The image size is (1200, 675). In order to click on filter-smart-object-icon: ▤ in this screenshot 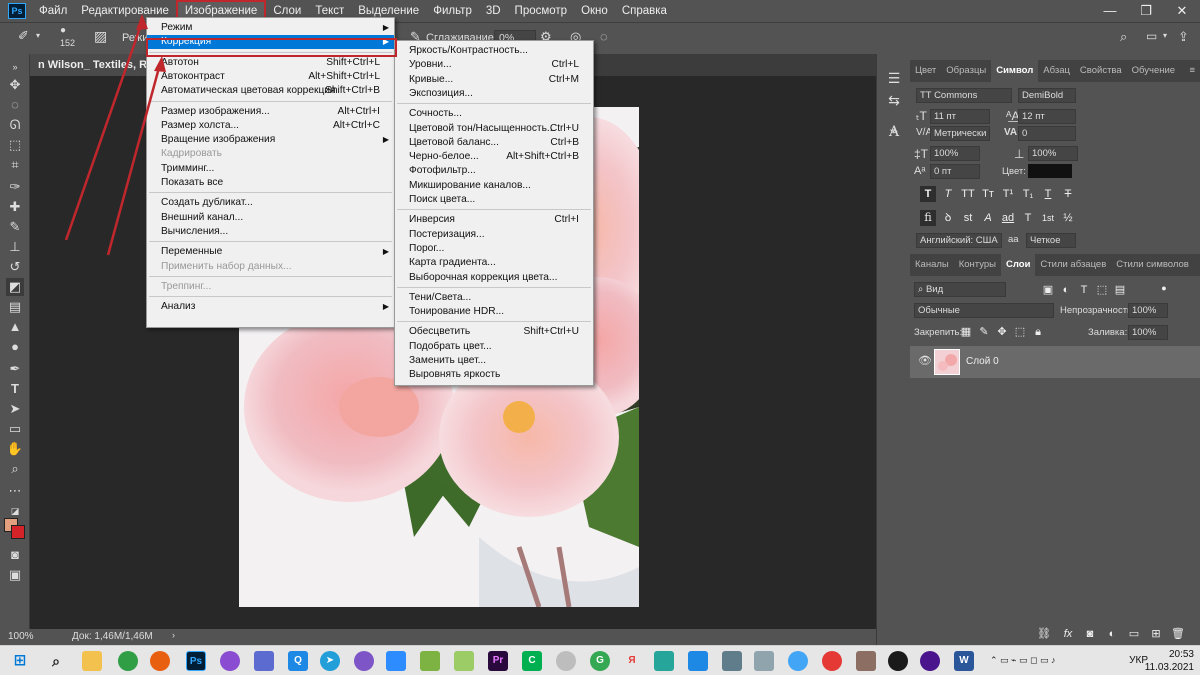, I will do `click(1120, 290)`.